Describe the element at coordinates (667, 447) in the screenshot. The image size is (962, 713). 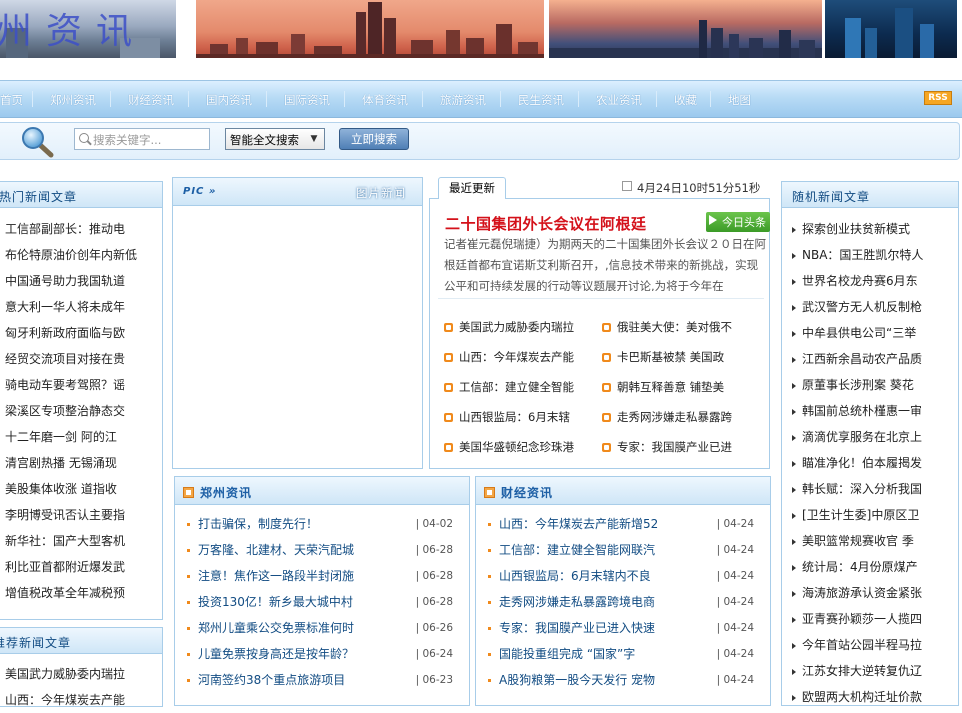
I see `list-item: 专家：我国膜产业已进` at that location.